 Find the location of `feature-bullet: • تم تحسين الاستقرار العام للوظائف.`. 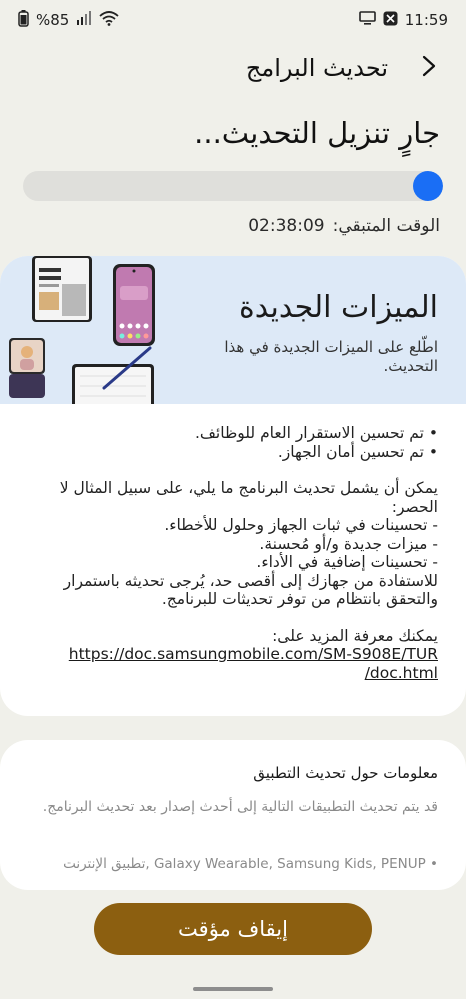

feature-bullet: • تم تحسين الاستقرار العام للوظائف. is located at coordinates (316, 433).